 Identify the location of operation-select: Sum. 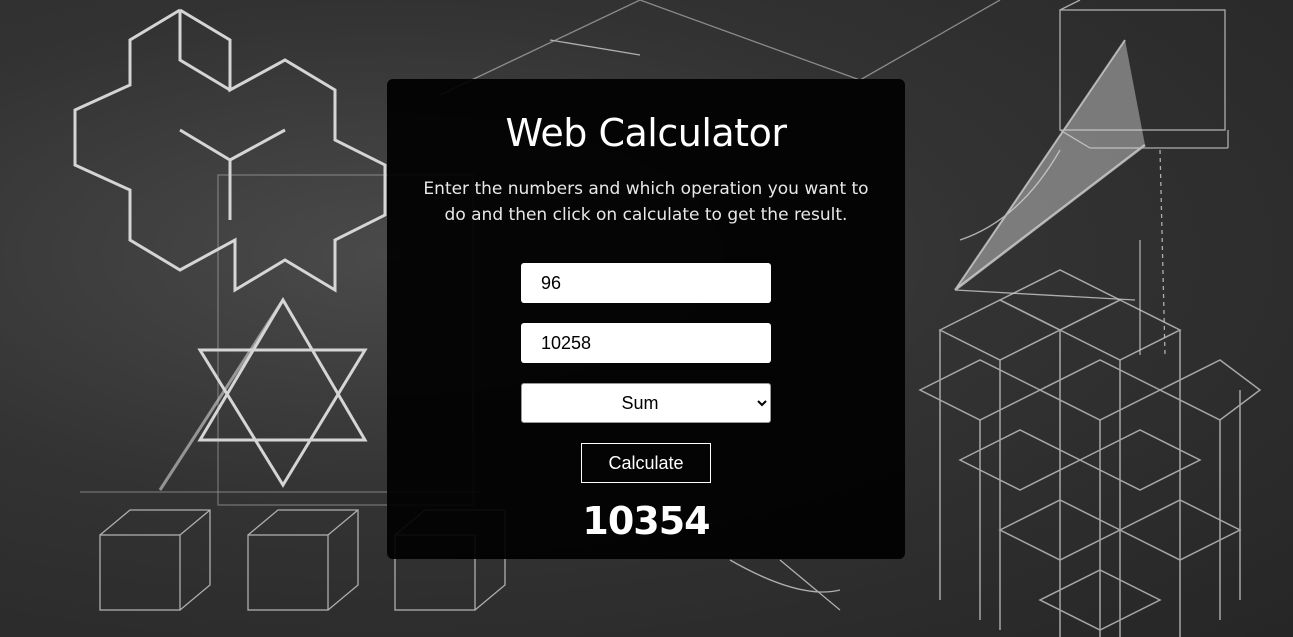
(646, 403).